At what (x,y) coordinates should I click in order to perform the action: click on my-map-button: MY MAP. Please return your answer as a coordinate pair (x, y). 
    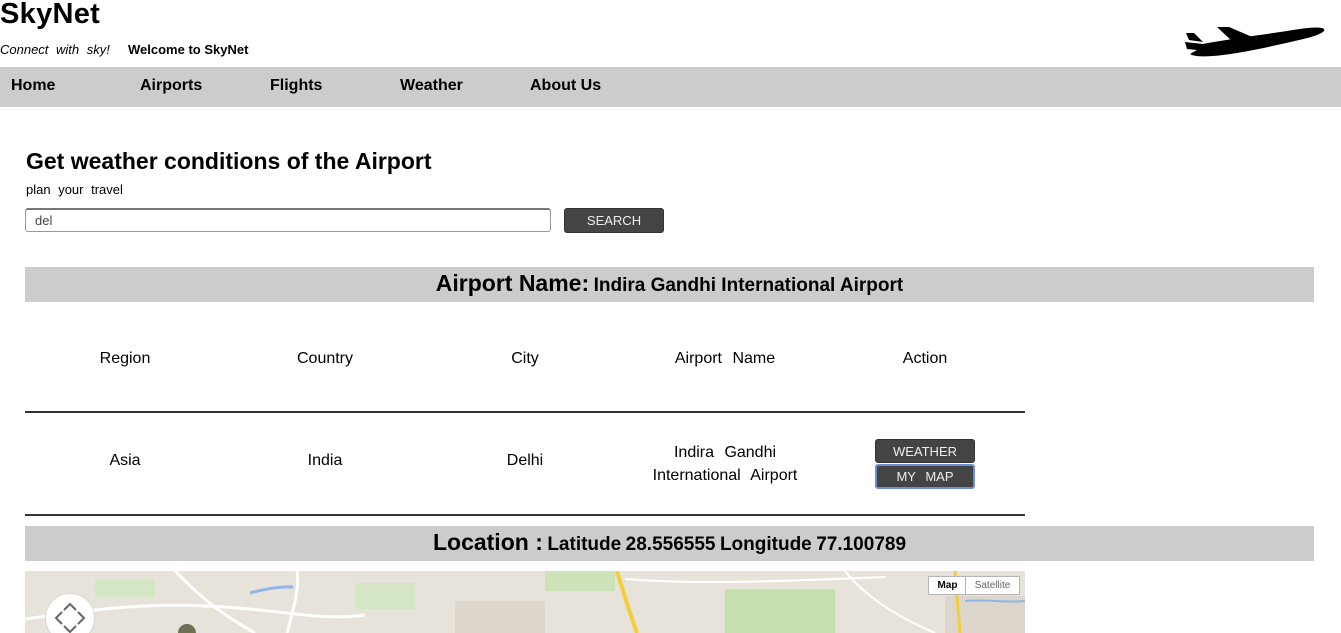
    Looking at the image, I should click on (925, 476).